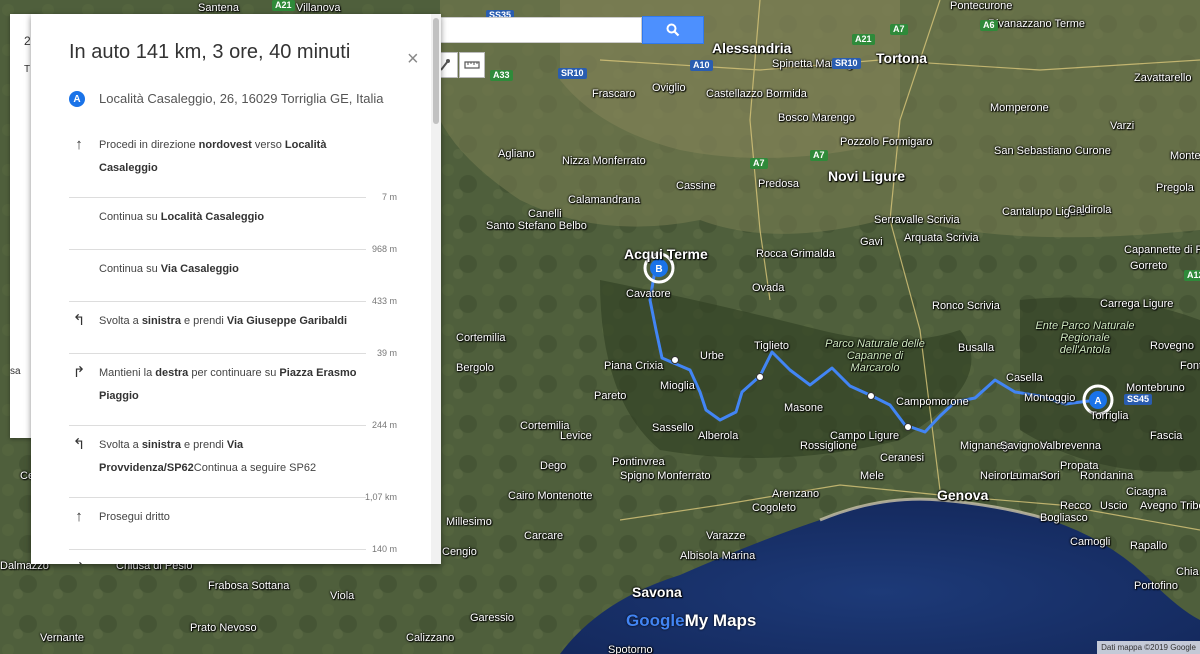 The image size is (1200, 654). Describe the element at coordinates (1037, 24) in the screenshot. I see `place-label: Rivanazzano Terme` at that location.